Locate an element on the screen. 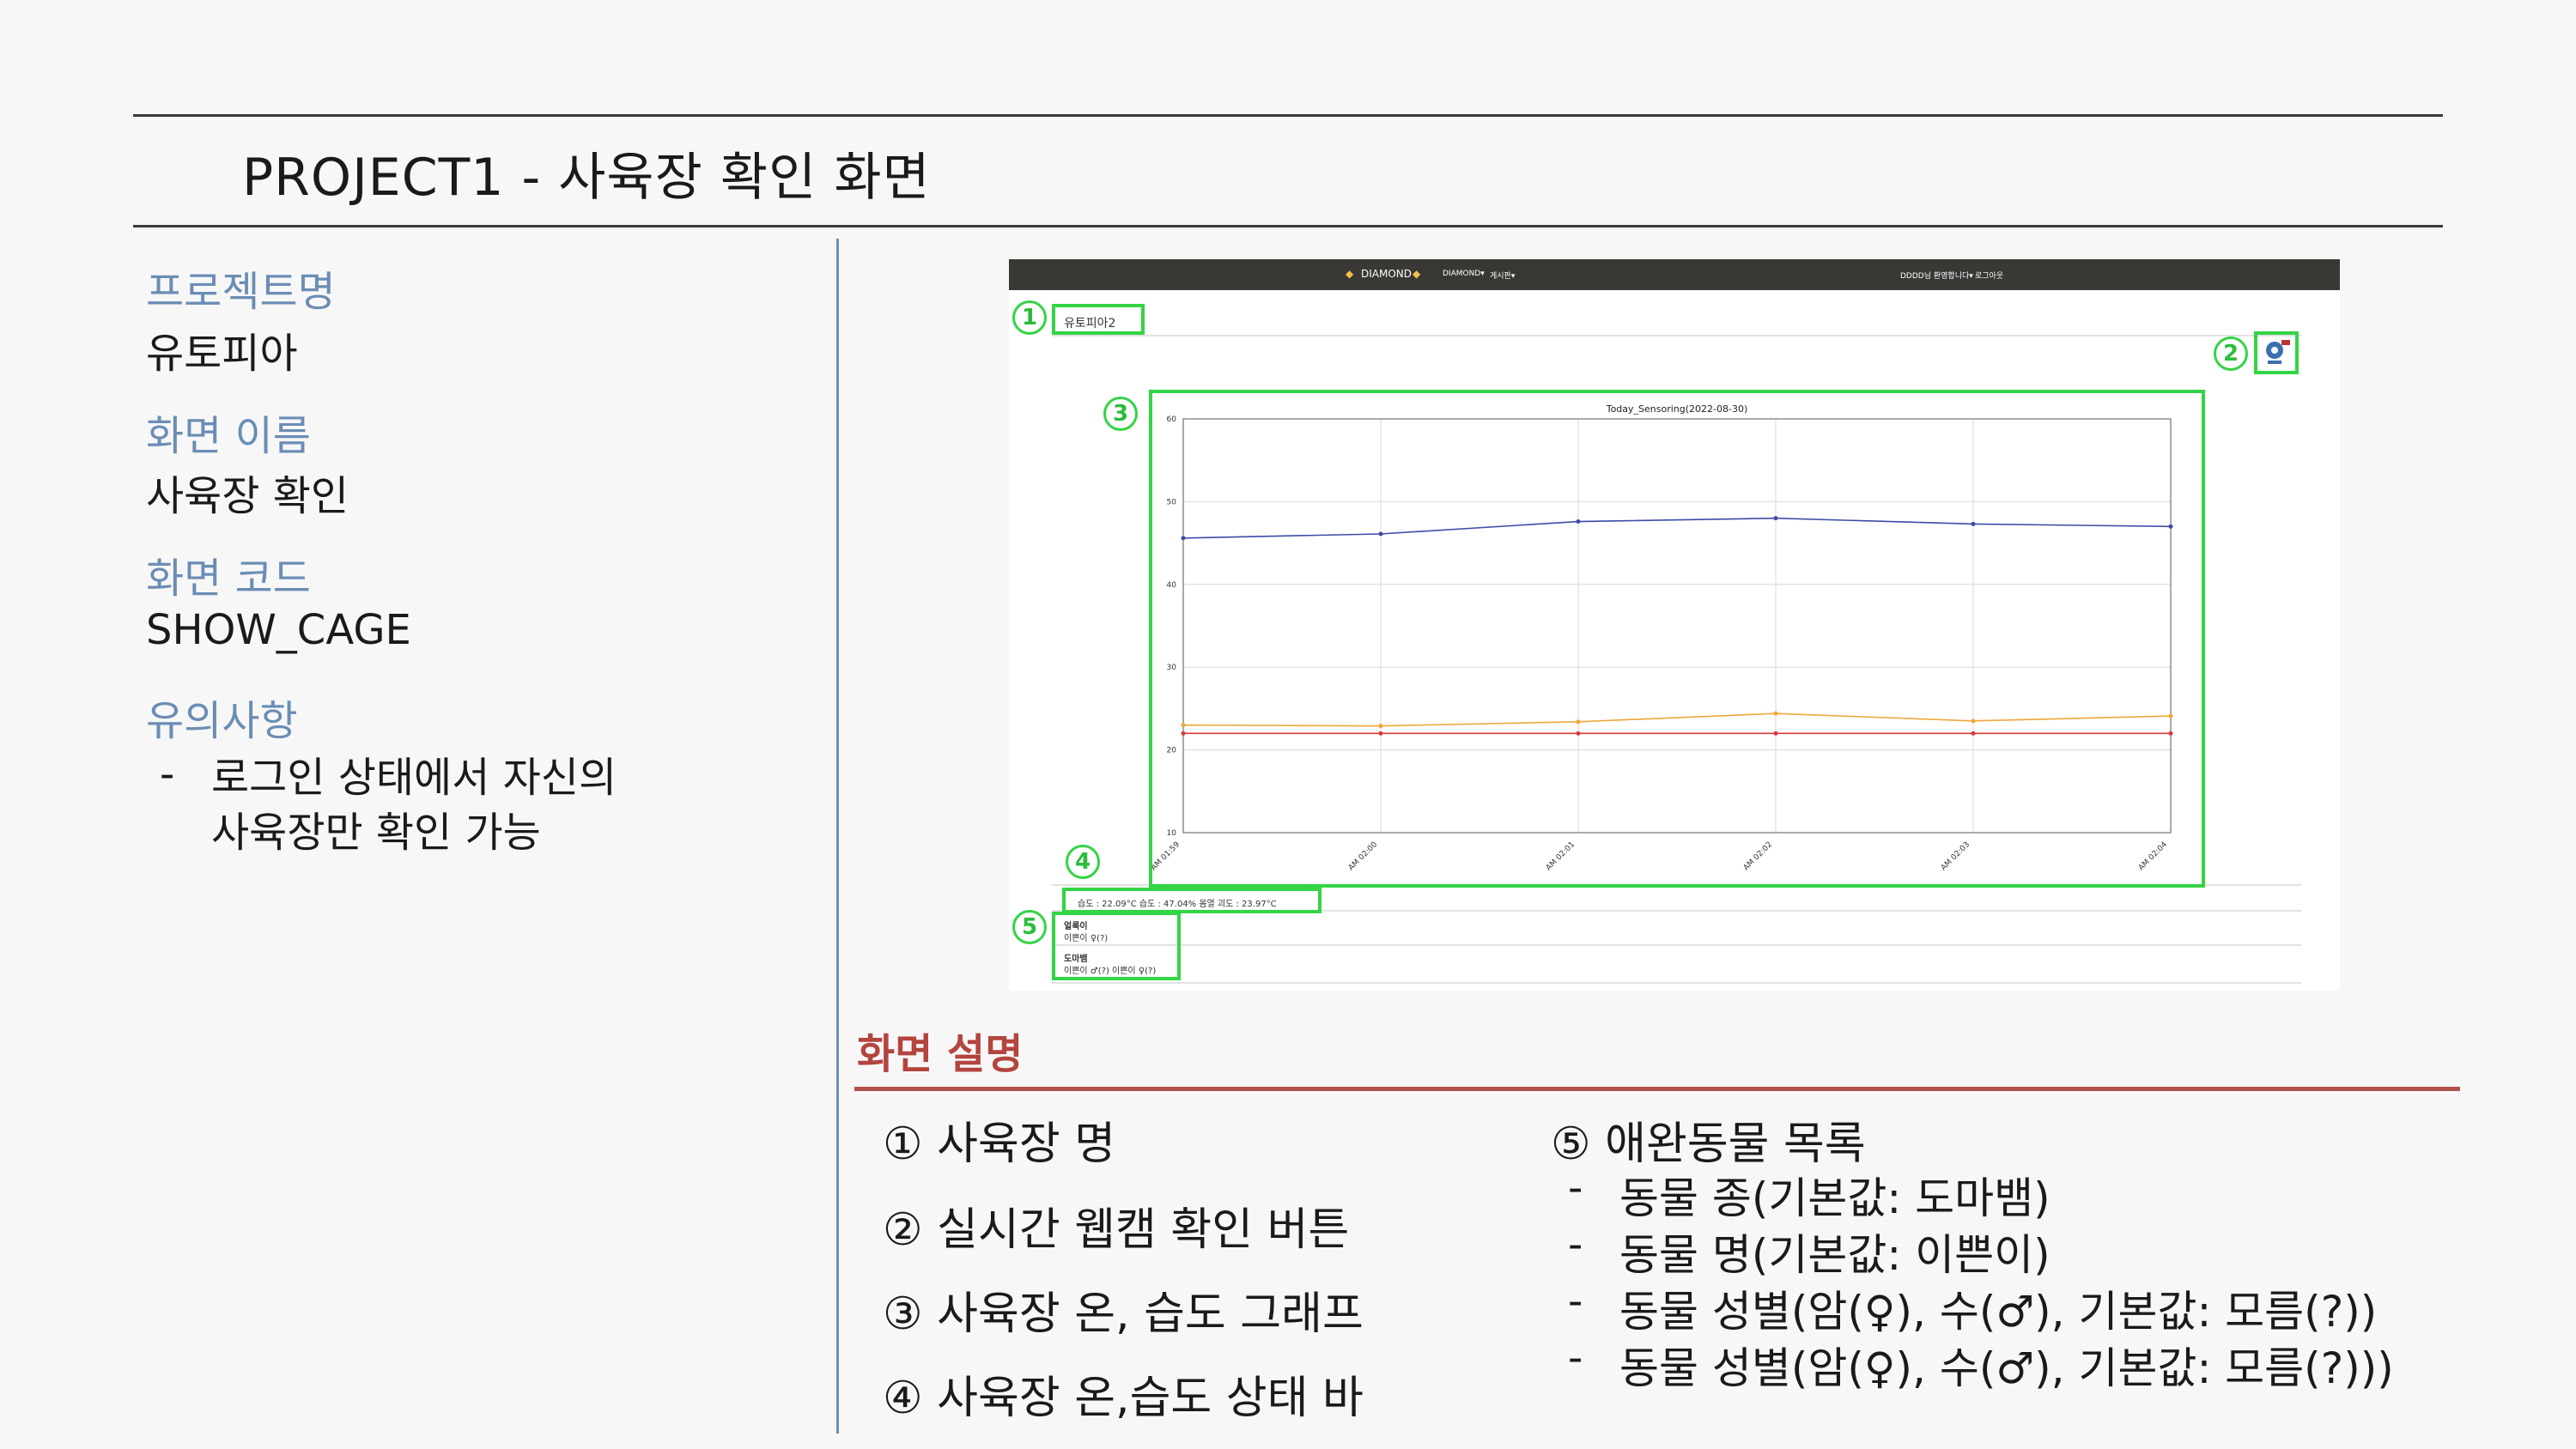  cage-name-box: 유토피아2 is located at coordinates (1098, 319).